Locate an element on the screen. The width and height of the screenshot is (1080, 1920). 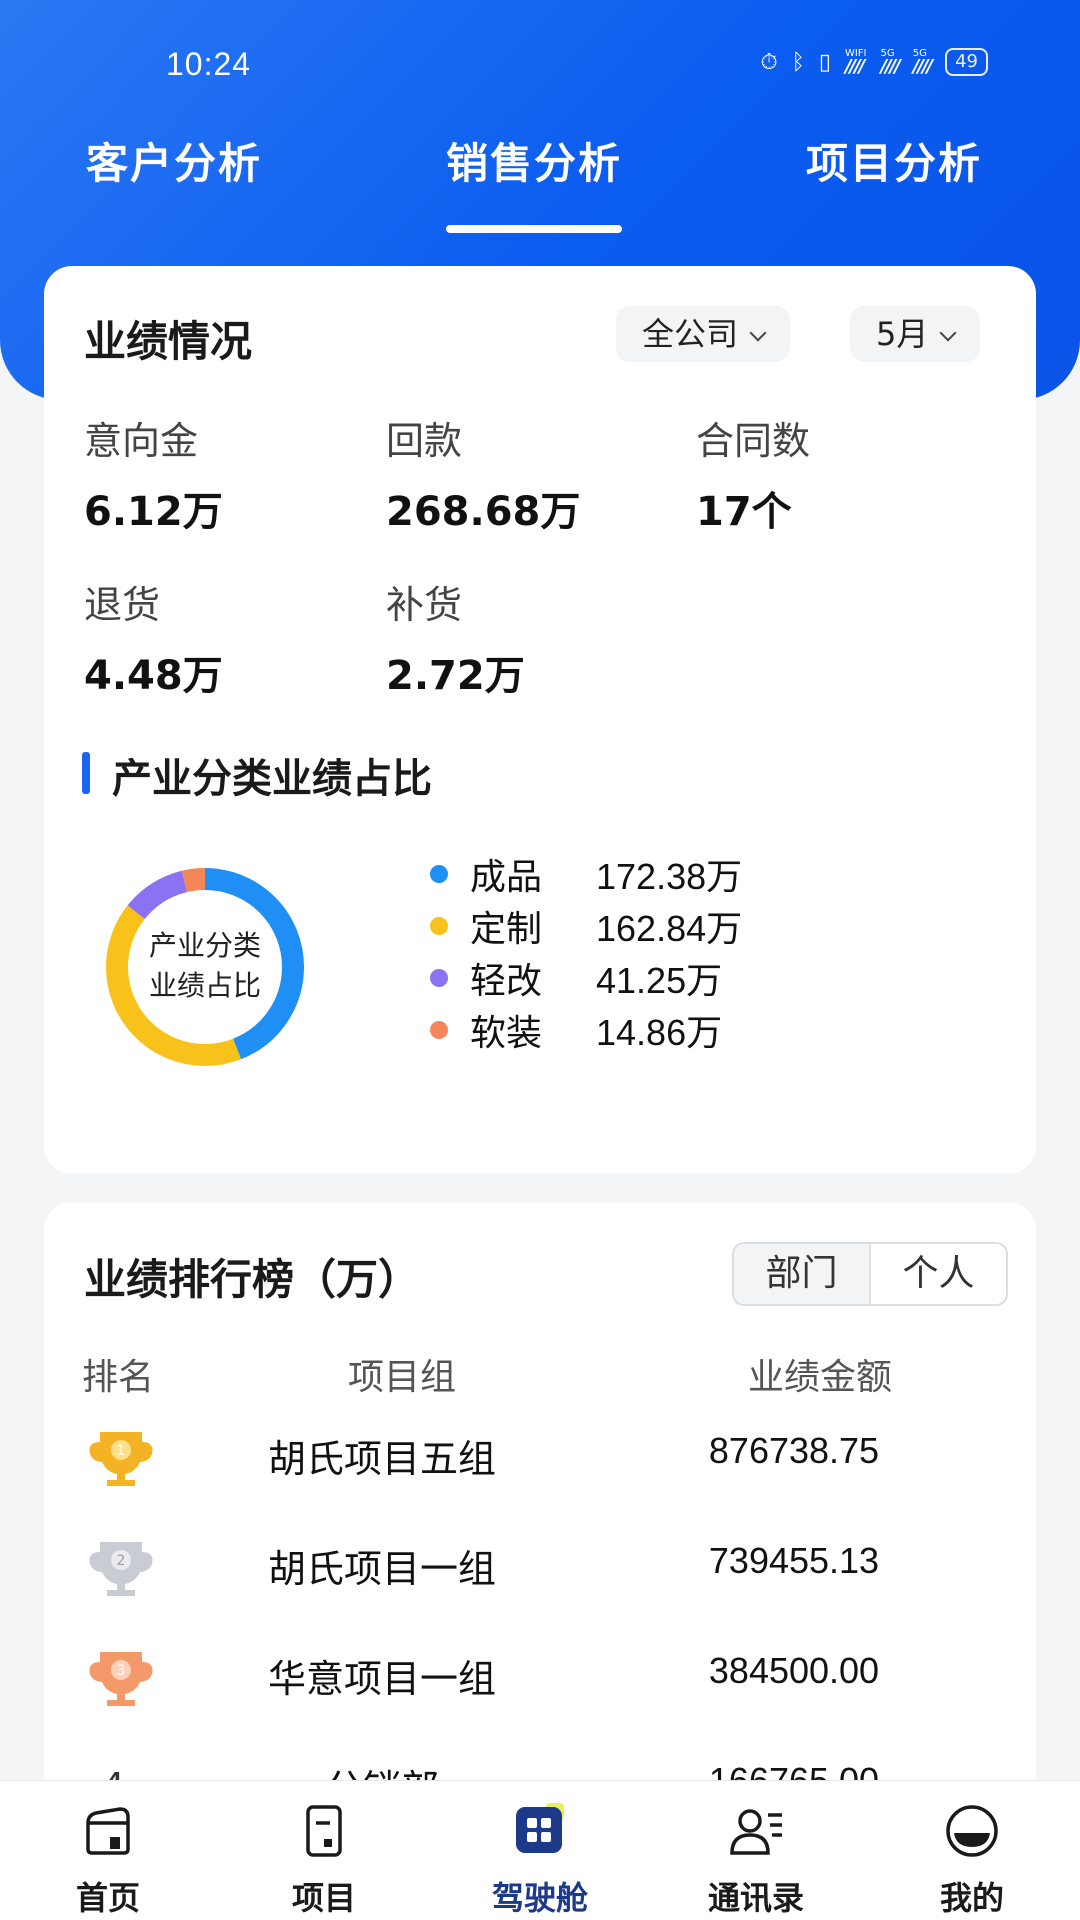
donut-label-line: 业绩占比 is located at coordinates (204, 985).